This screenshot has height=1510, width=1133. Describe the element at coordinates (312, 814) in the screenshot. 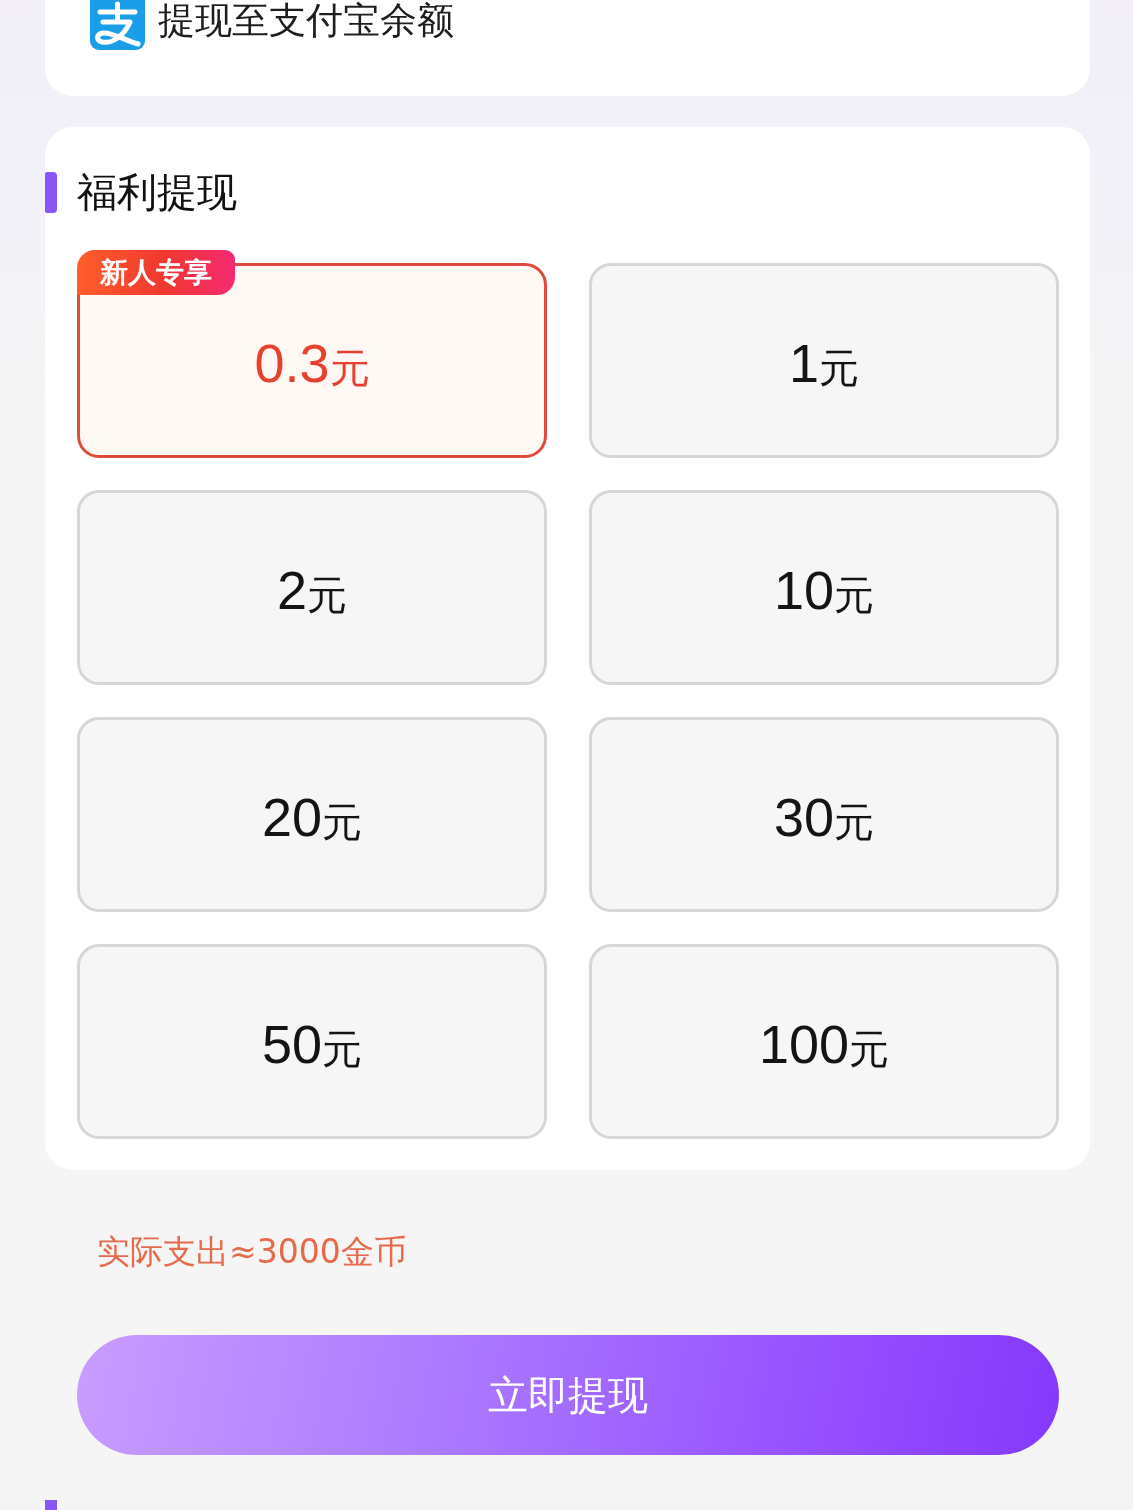

I see `amount-option: 20元` at that location.